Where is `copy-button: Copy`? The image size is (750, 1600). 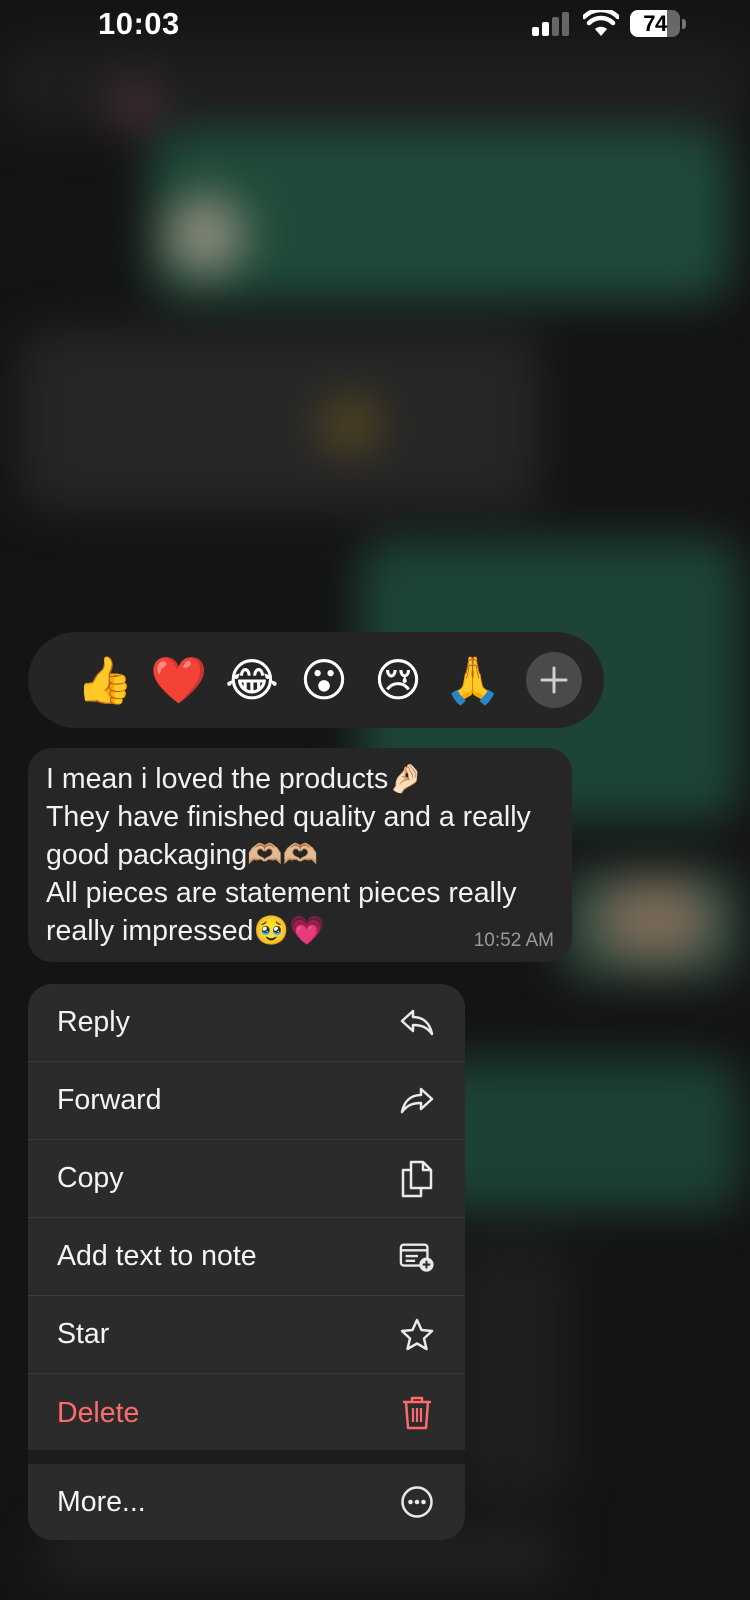 copy-button: Copy is located at coordinates (246, 1179).